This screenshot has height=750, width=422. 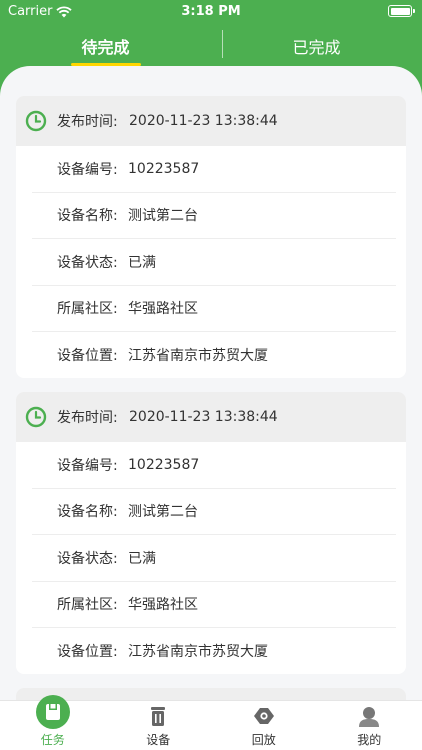 I want to click on nav-playback-label: 回放, so click(x=263, y=740).